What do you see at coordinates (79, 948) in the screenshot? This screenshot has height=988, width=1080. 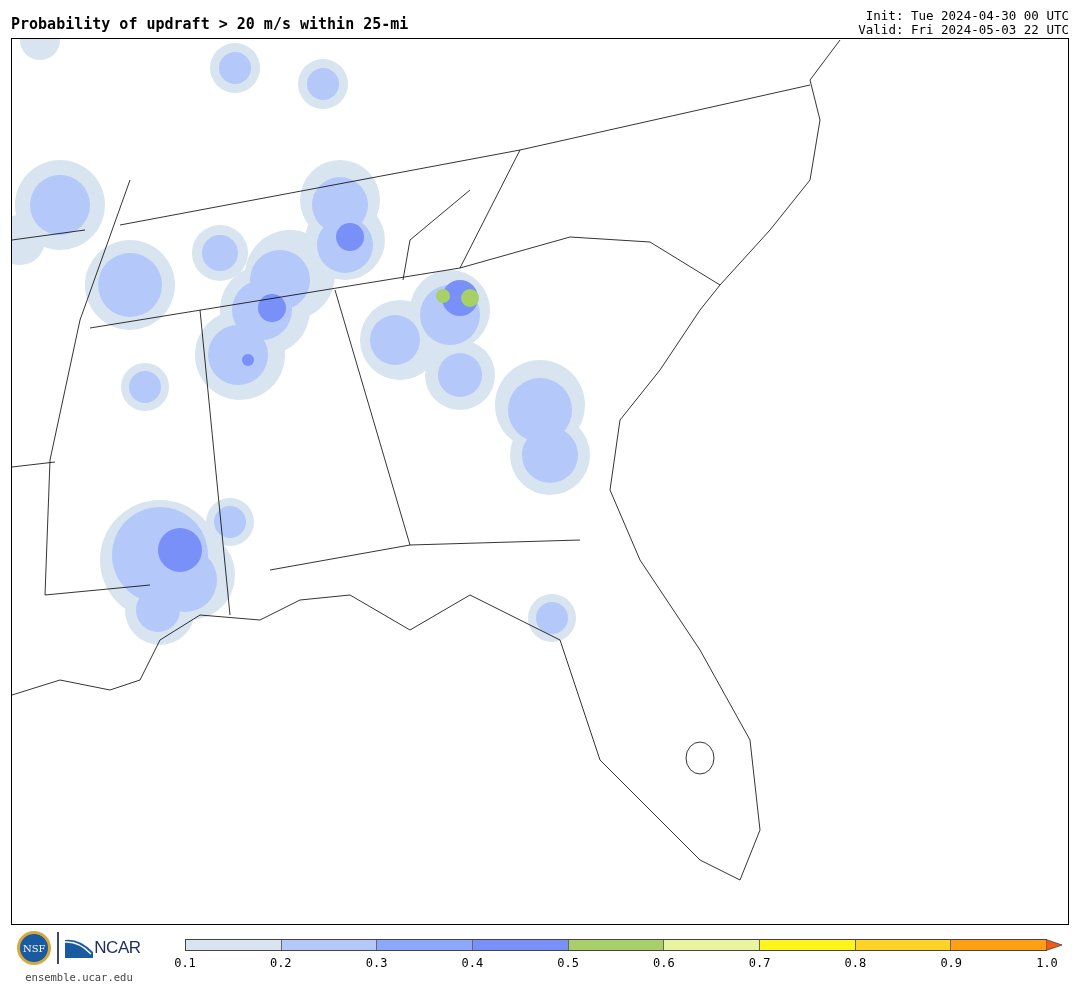 I see `ncar-mark-icon` at bounding box center [79, 948].